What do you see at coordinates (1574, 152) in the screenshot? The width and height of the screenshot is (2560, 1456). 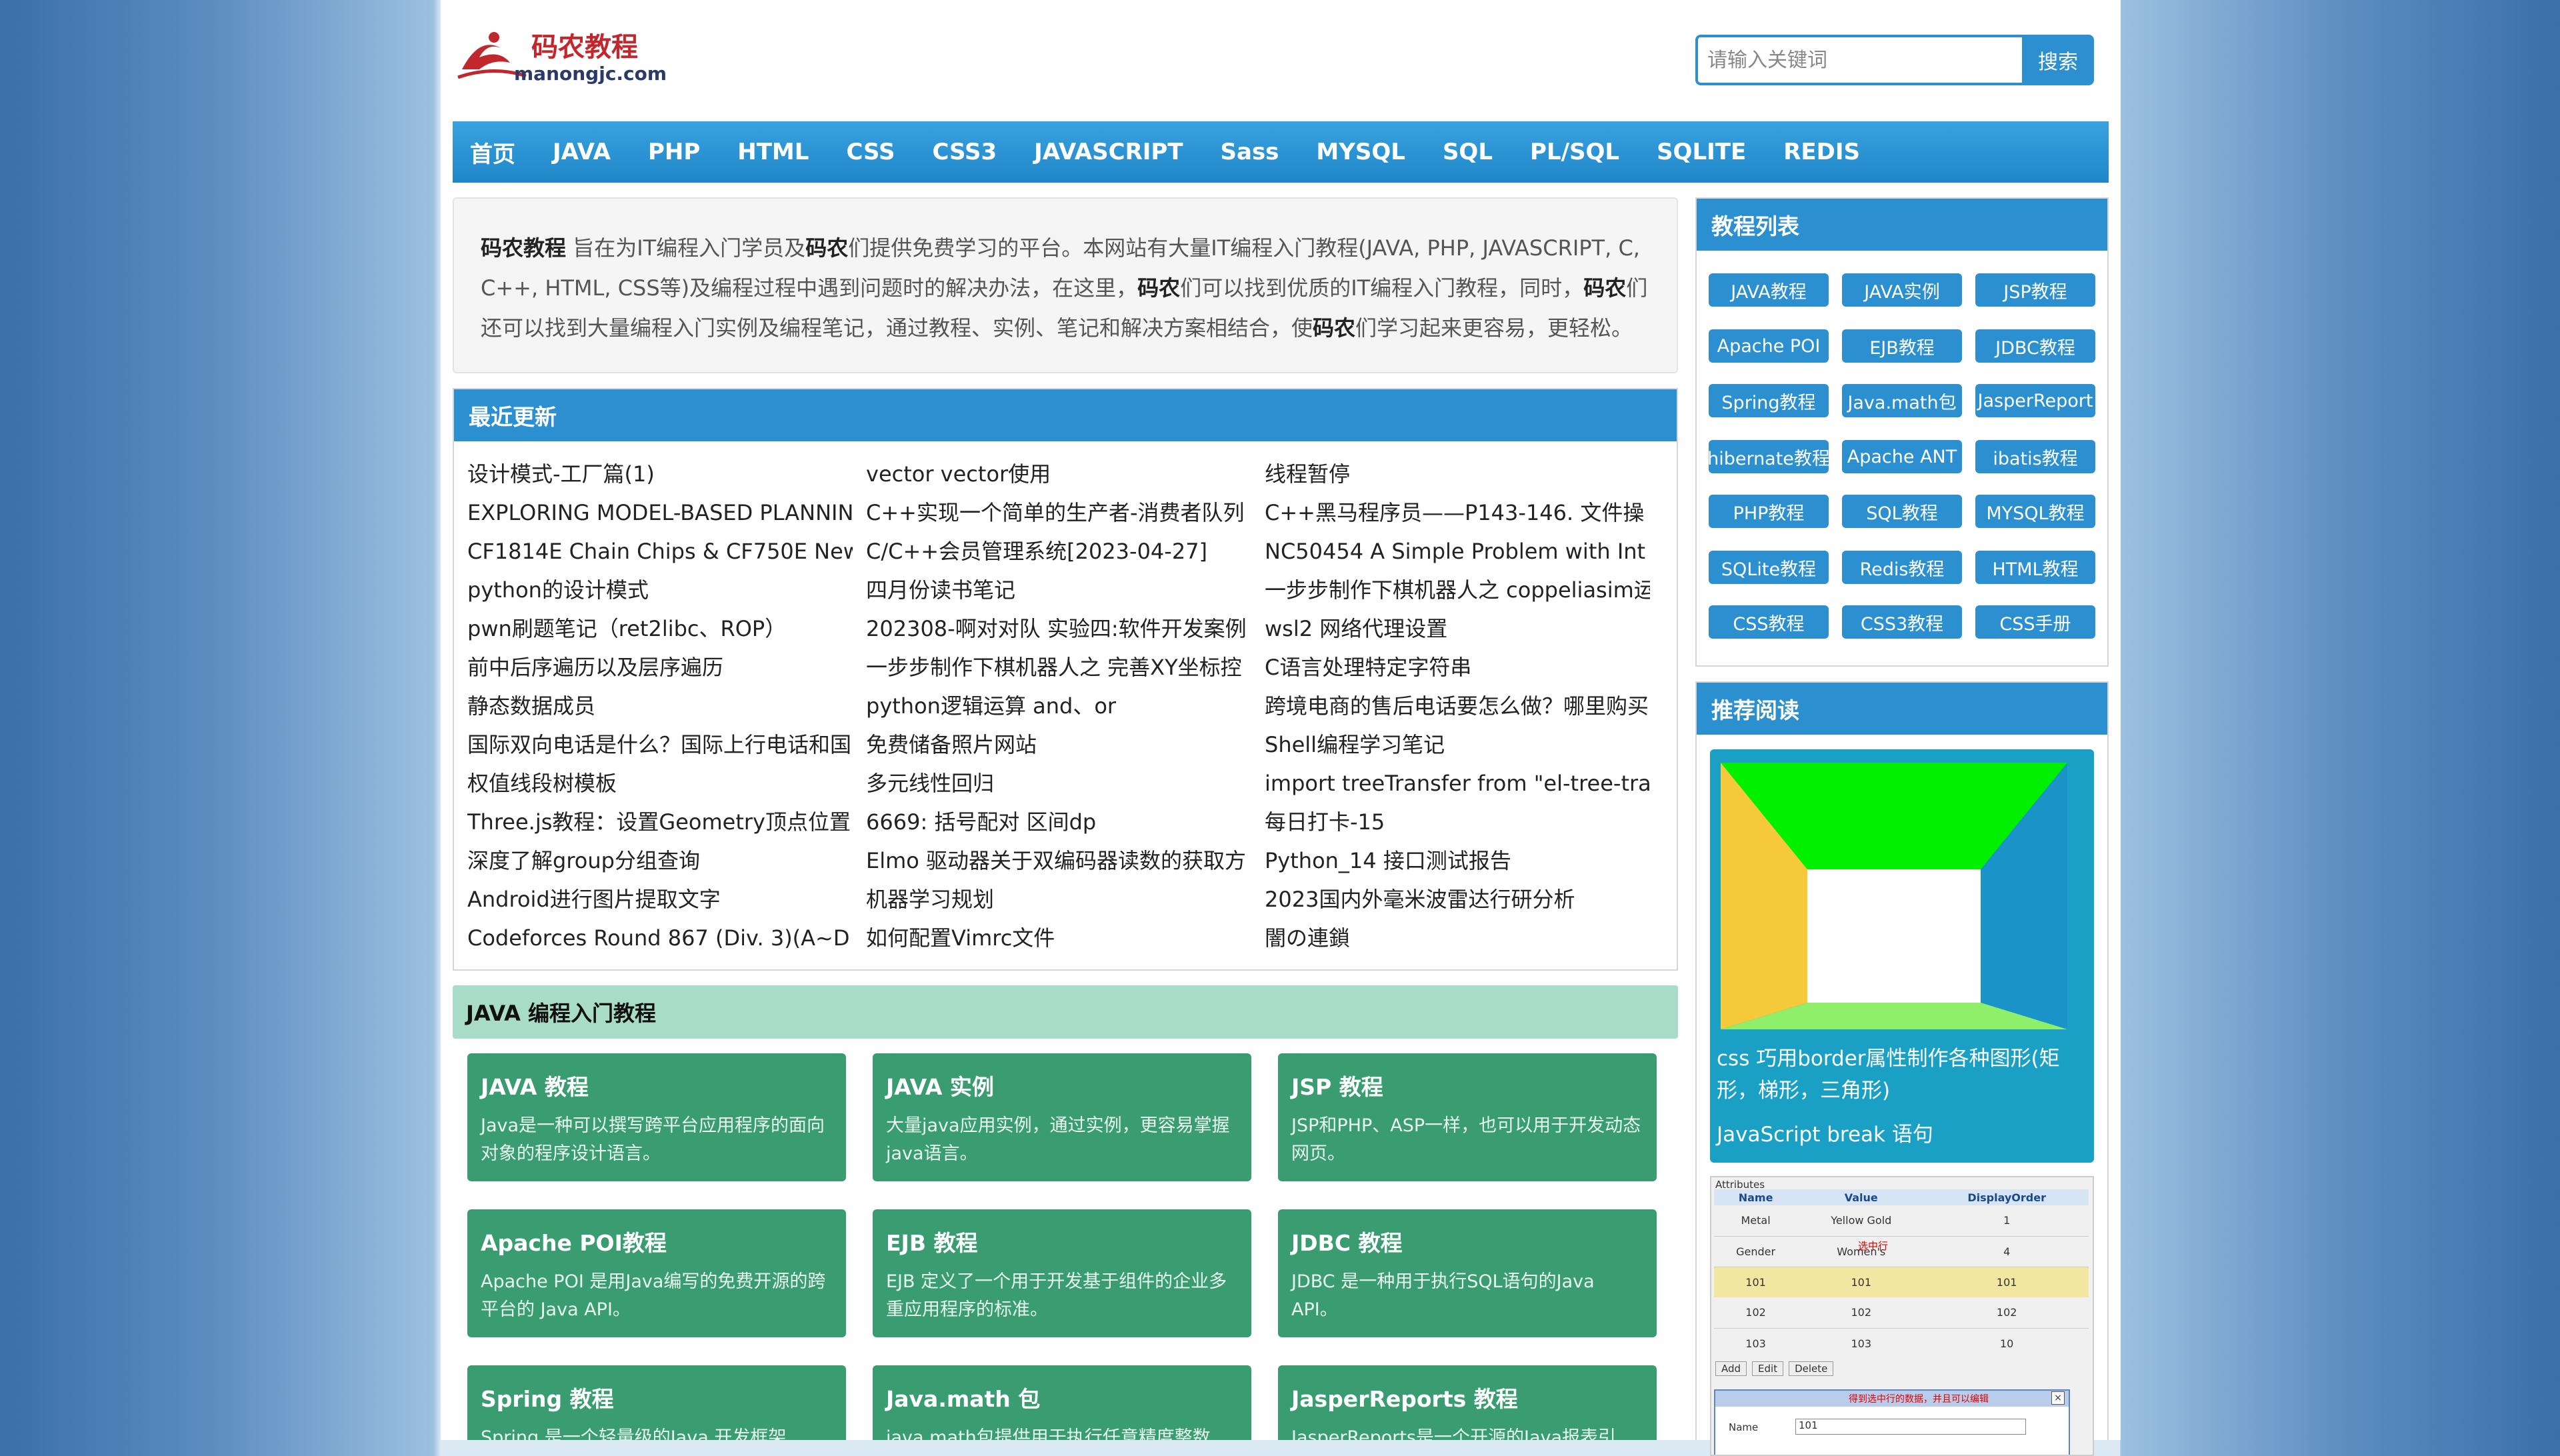 I see `nav-item-plsql: PL/SQL` at bounding box center [1574, 152].